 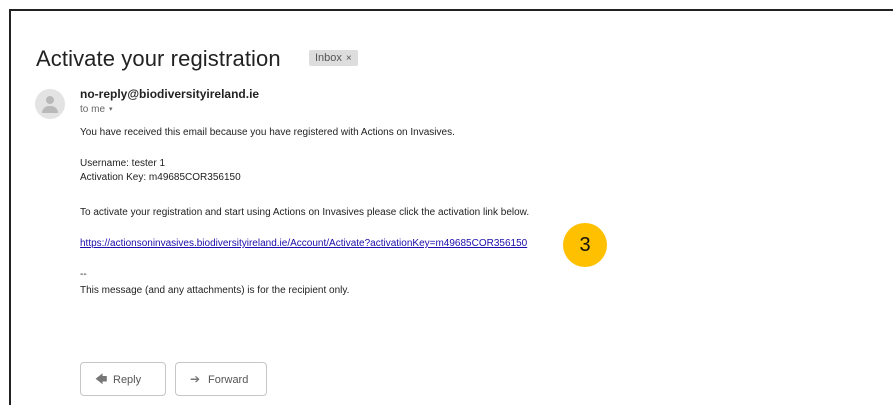 I want to click on inbox-label-chip: Inbox ×, so click(x=333, y=58).